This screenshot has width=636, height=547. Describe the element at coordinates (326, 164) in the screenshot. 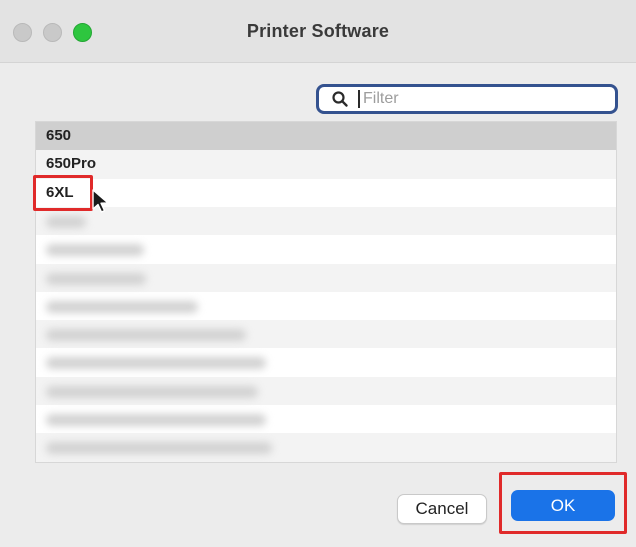

I see `list-item: 650Pro` at that location.